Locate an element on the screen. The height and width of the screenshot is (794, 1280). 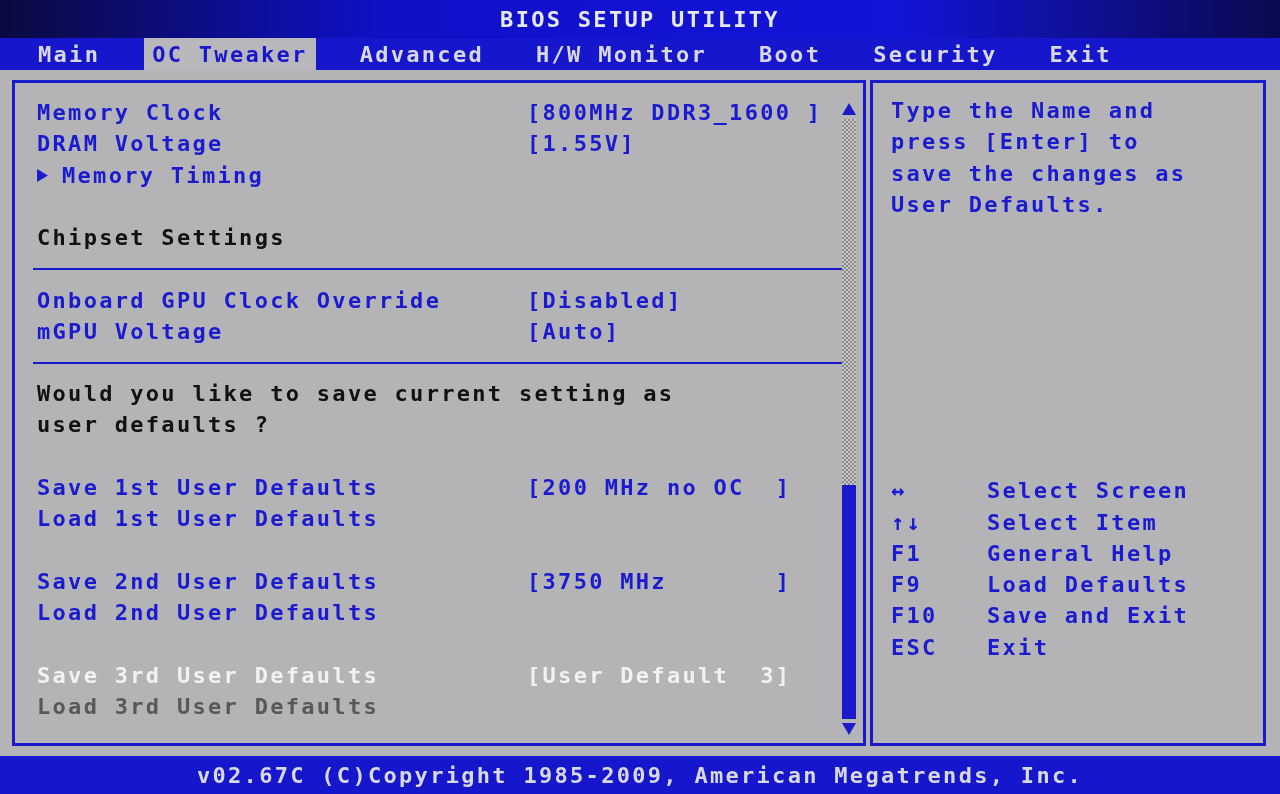
key-label: ↔ is located at coordinates (899, 491).